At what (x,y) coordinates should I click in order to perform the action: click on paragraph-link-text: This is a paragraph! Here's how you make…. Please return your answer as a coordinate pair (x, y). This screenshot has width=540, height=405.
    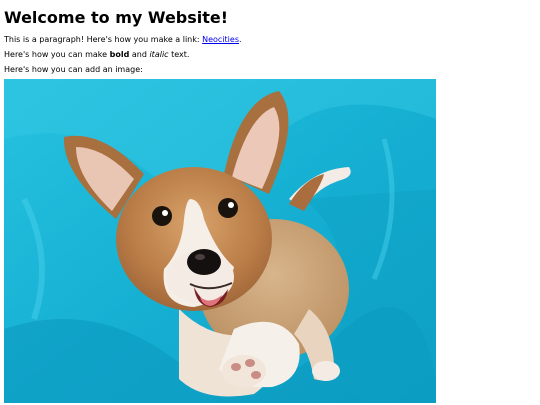
    Looking at the image, I should click on (103, 39).